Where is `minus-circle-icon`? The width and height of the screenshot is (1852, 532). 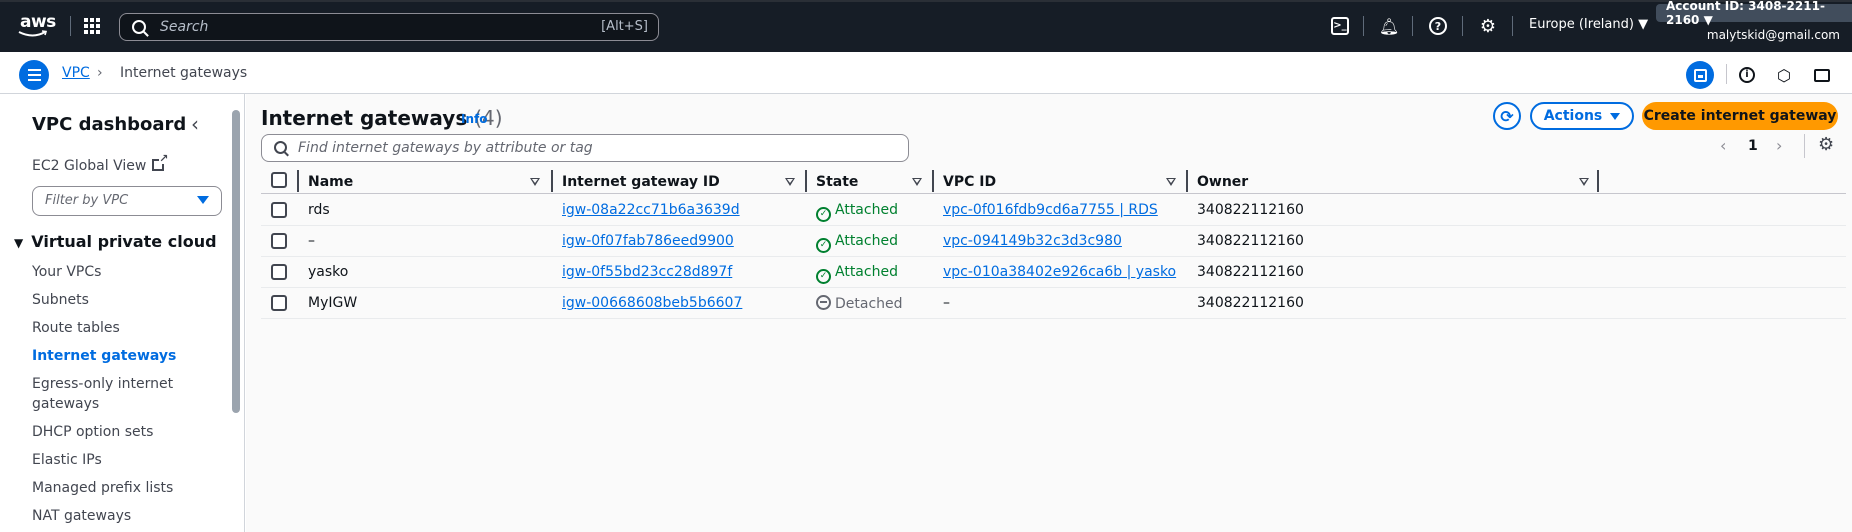 minus-circle-icon is located at coordinates (823, 302).